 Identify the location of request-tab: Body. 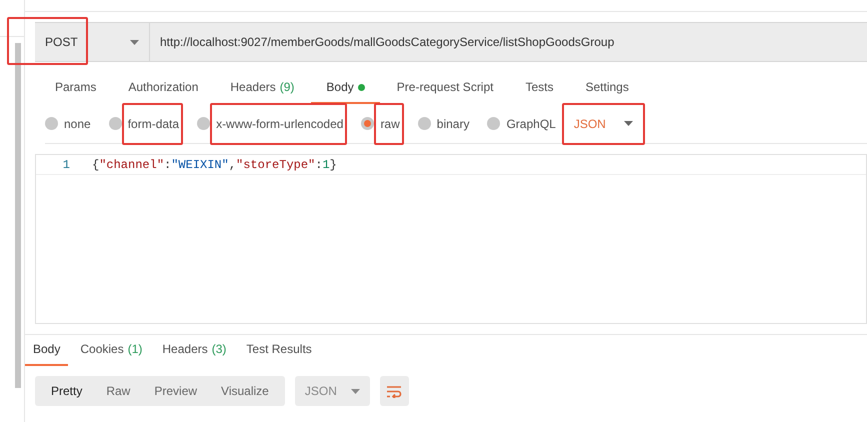
(345, 91).